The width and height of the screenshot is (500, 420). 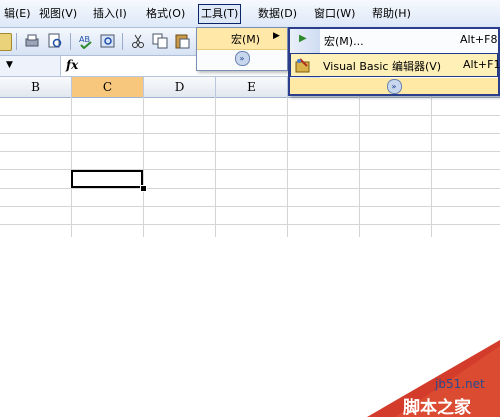 What do you see at coordinates (303, 38) in the screenshot?
I see `run-macro-icon: ▶` at bounding box center [303, 38].